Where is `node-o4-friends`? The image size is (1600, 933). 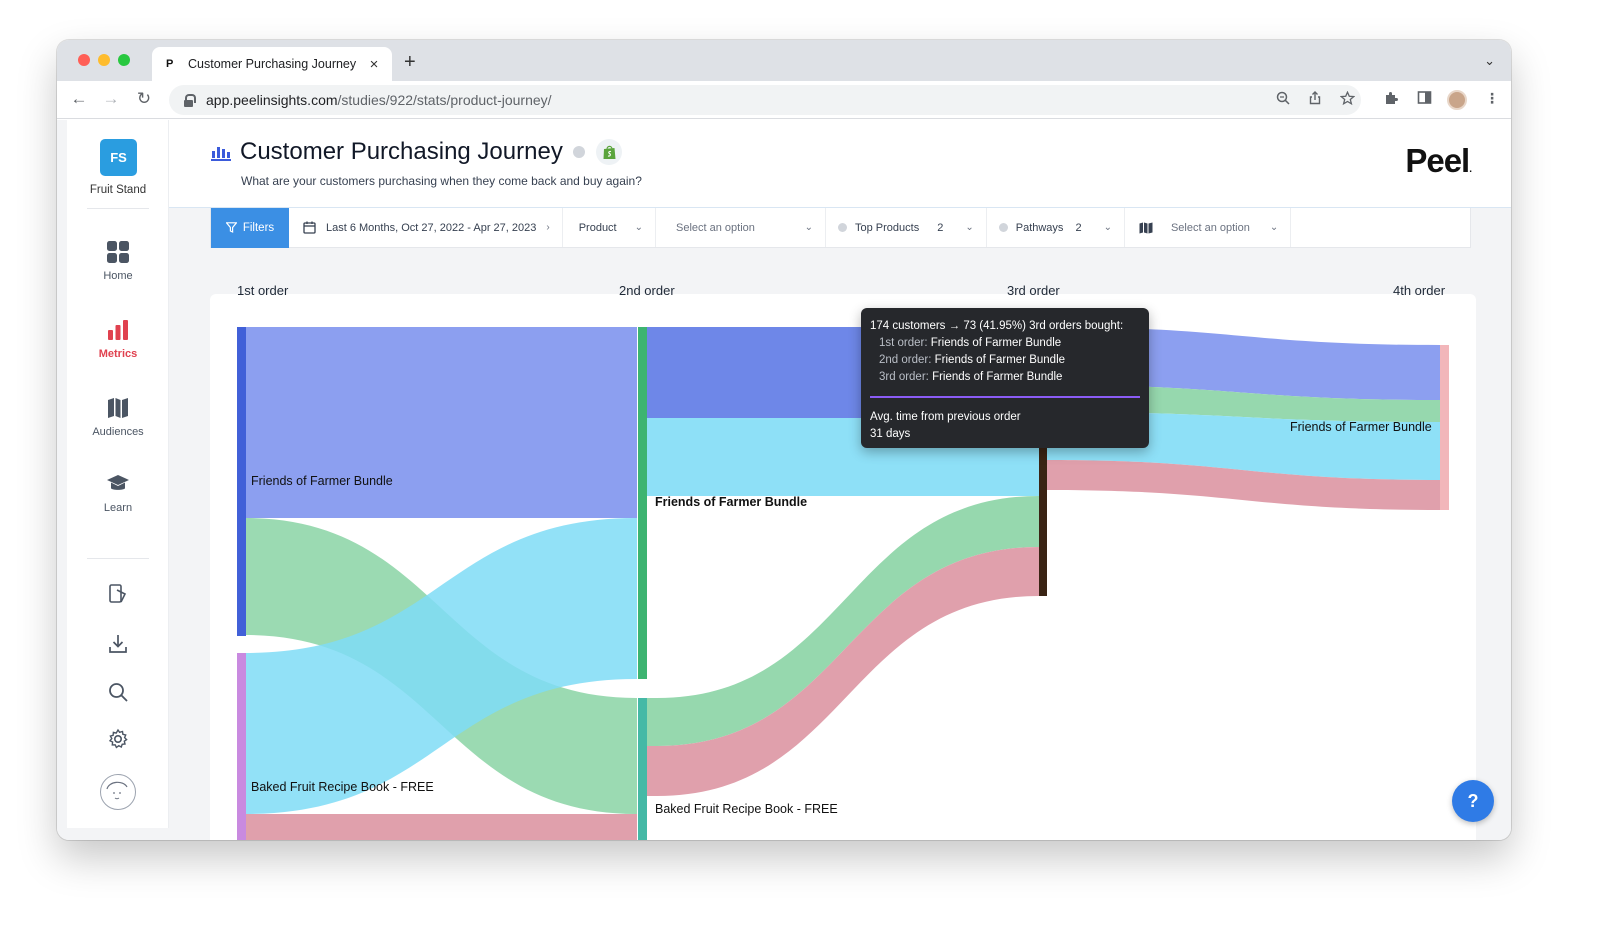 node-o4-friends is located at coordinates (1444, 427).